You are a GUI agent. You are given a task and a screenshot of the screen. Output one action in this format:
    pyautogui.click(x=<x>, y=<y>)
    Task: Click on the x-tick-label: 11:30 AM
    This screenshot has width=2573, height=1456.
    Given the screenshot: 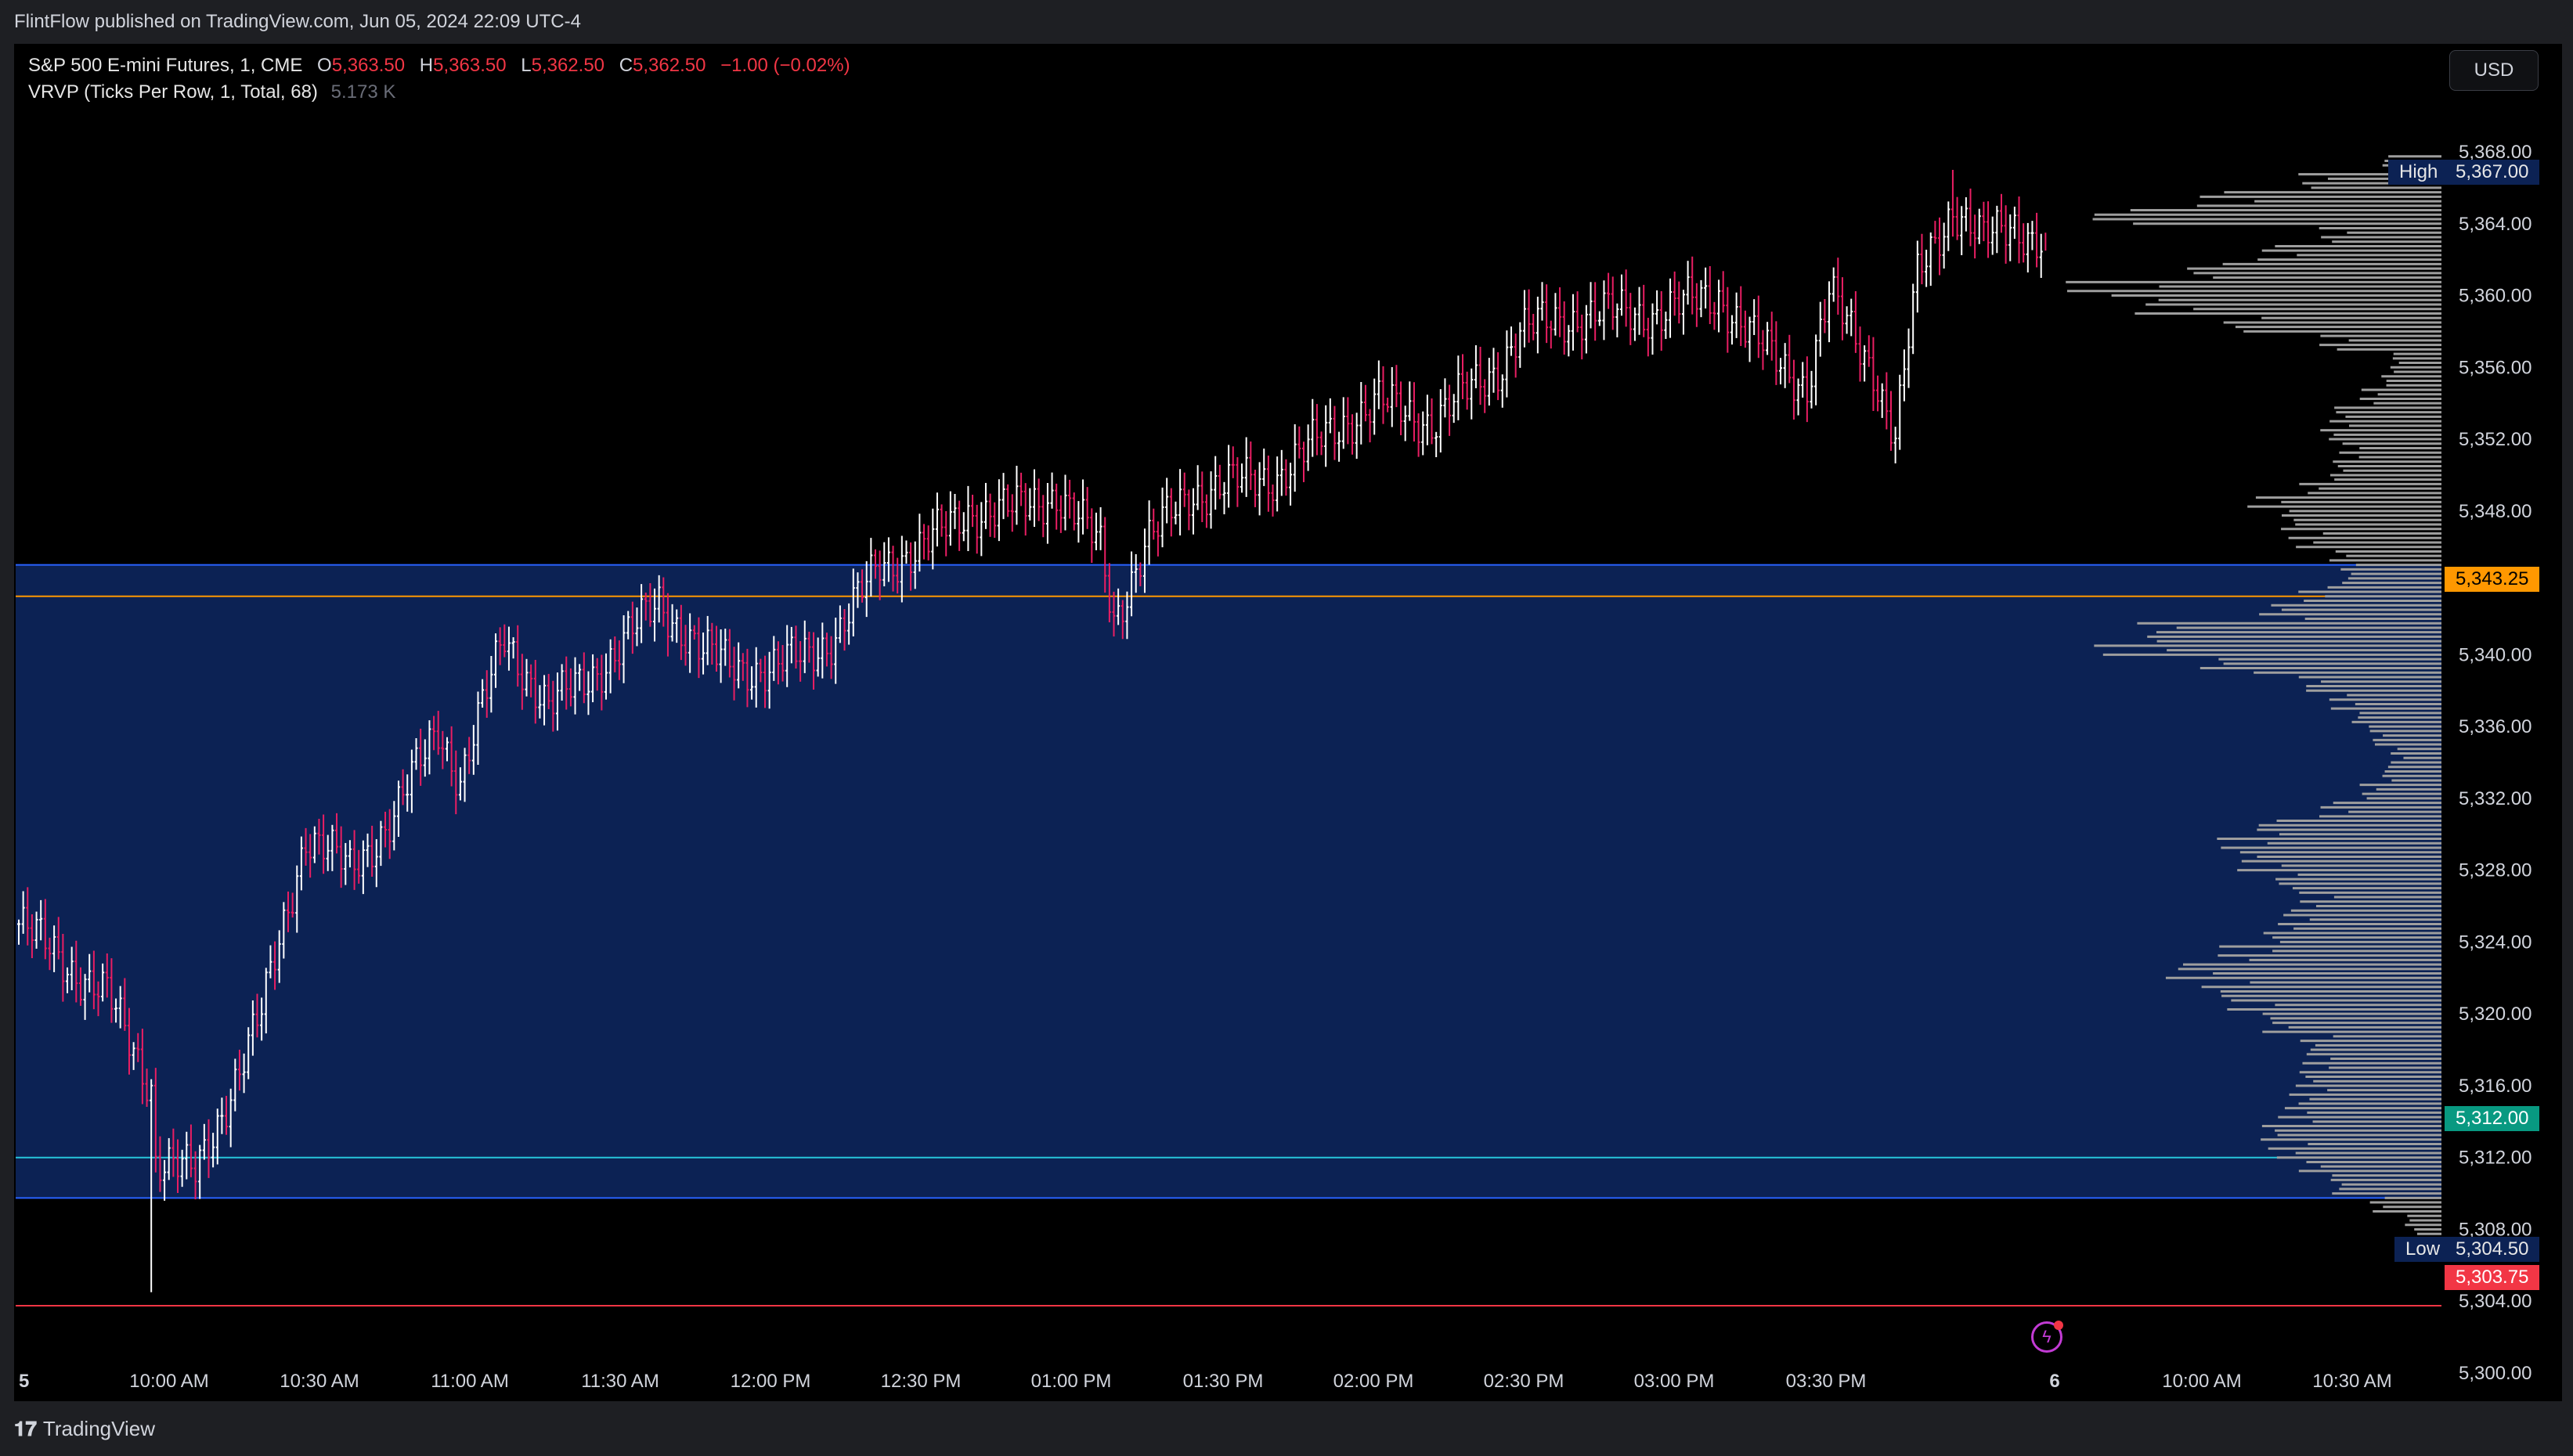 What is the action you would take?
    pyautogui.click(x=620, y=1381)
    